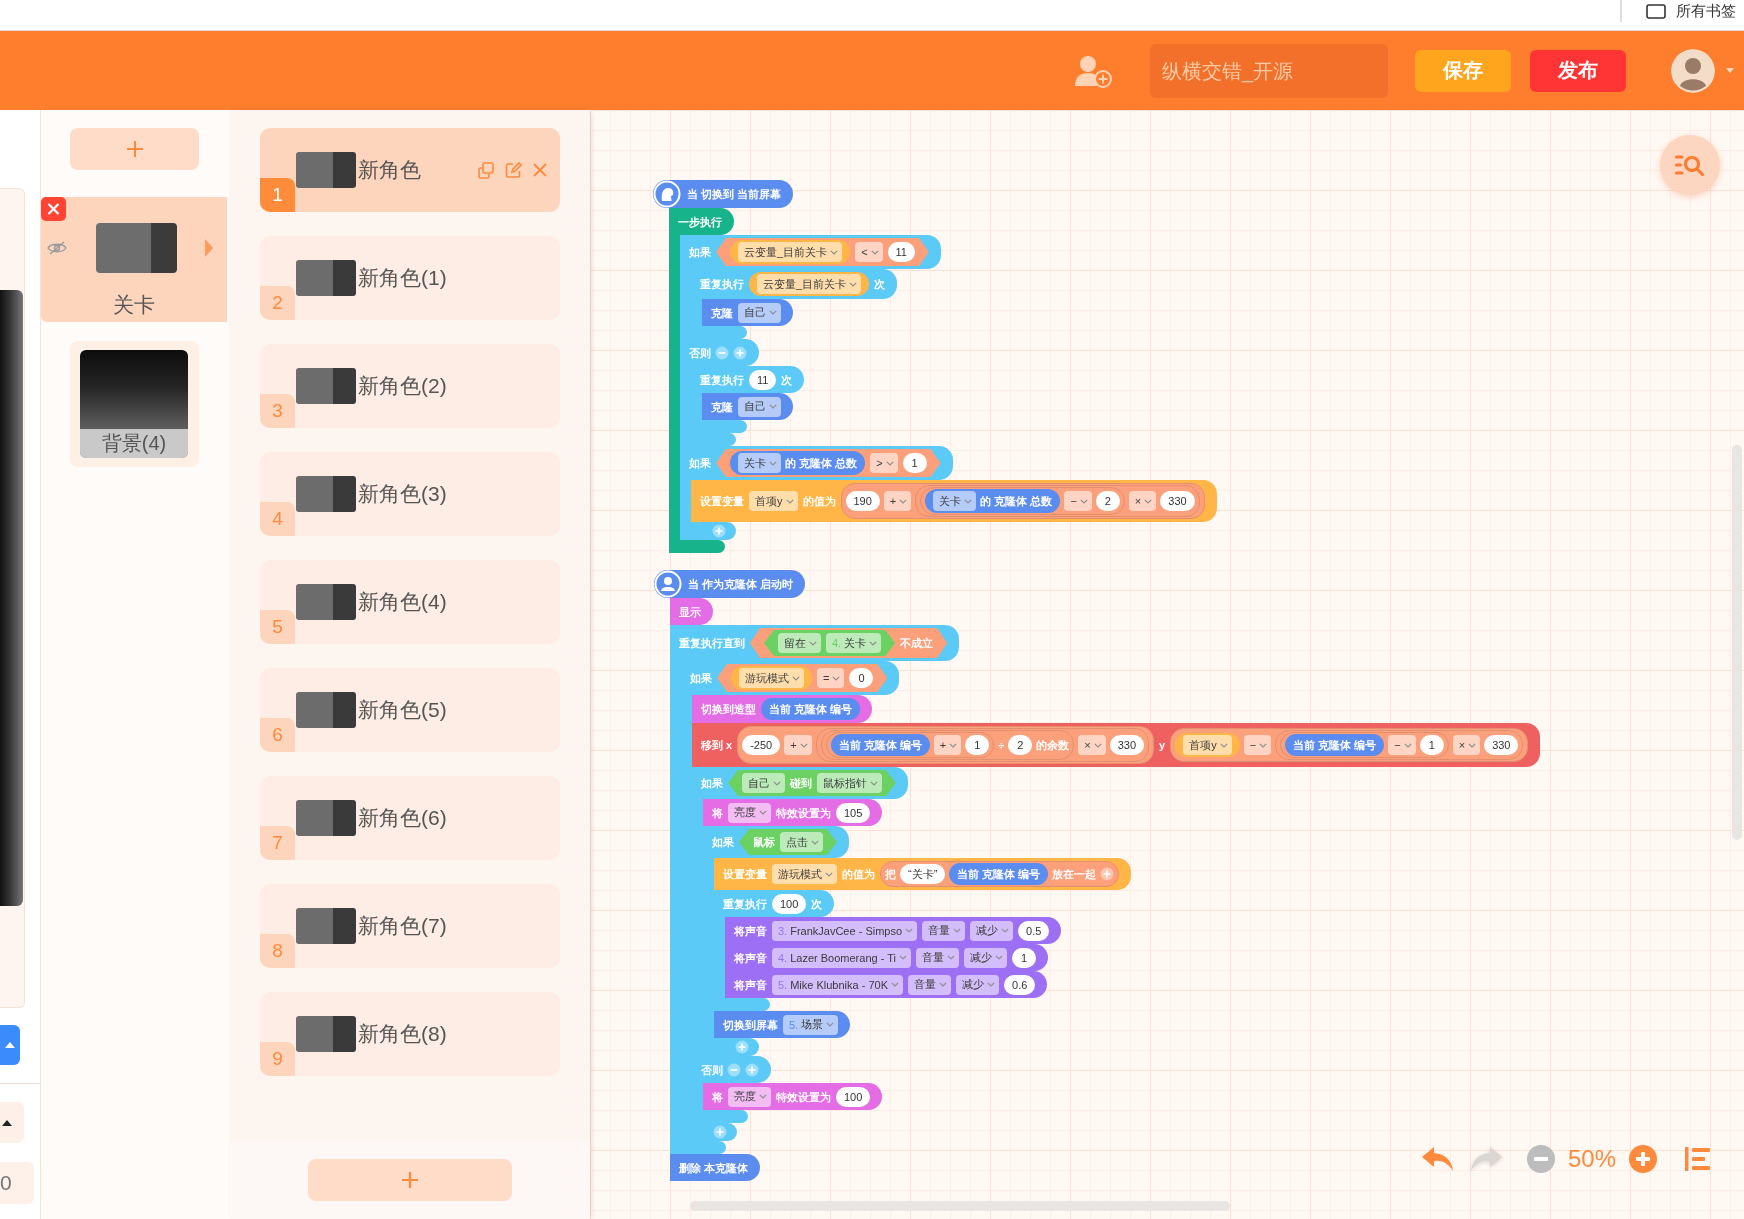 This screenshot has width=1744, height=1219. What do you see at coordinates (923, 874) in the screenshot?
I see `value-input: “关卡”` at bounding box center [923, 874].